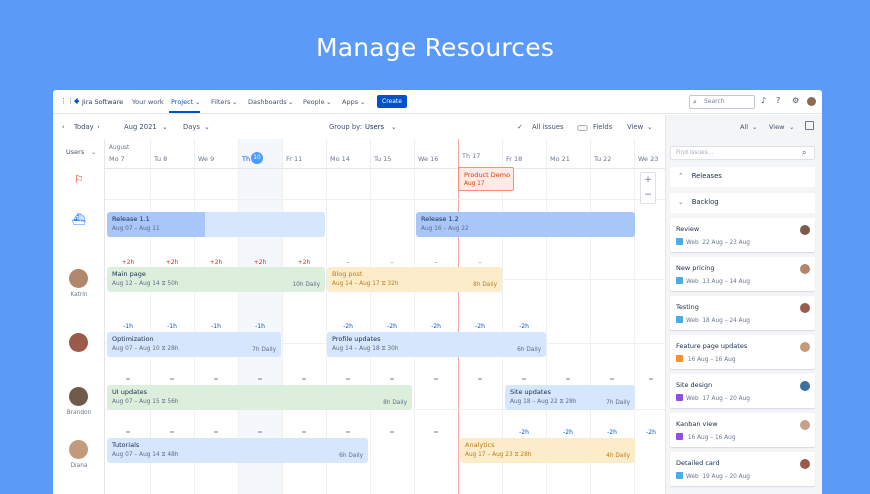 This screenshot has width=870, height=494. What do you see at coordinates (547, 450) in the screenshot?
I see `task-bar: Analytics Aug 17 – Aug 23 ⧖ 28h 4h Daily` at bounding box center [547, 450].